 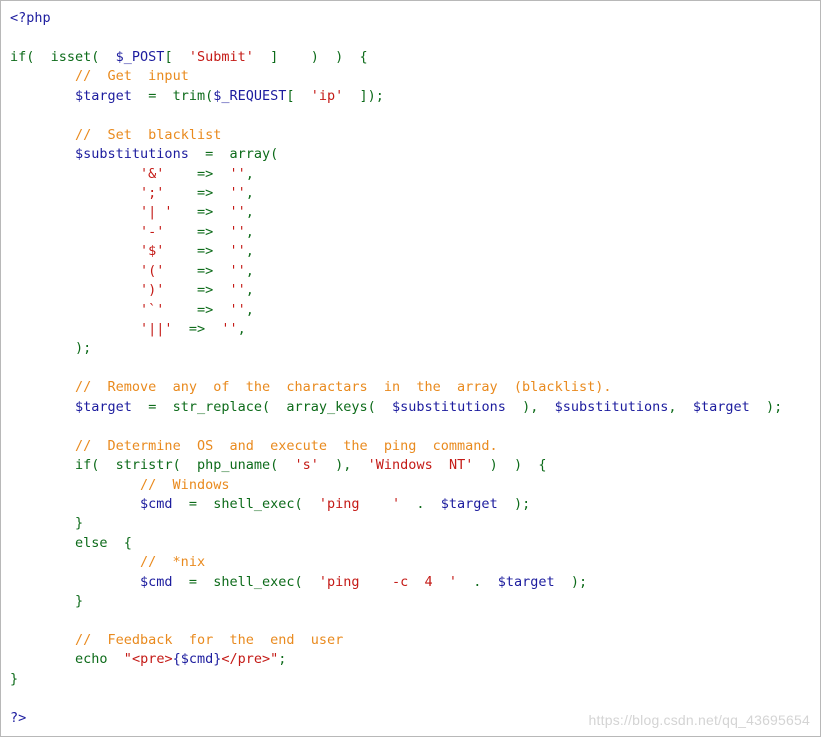 I want to click on code-token: ] ) ) {, so click(x=310, y=56).